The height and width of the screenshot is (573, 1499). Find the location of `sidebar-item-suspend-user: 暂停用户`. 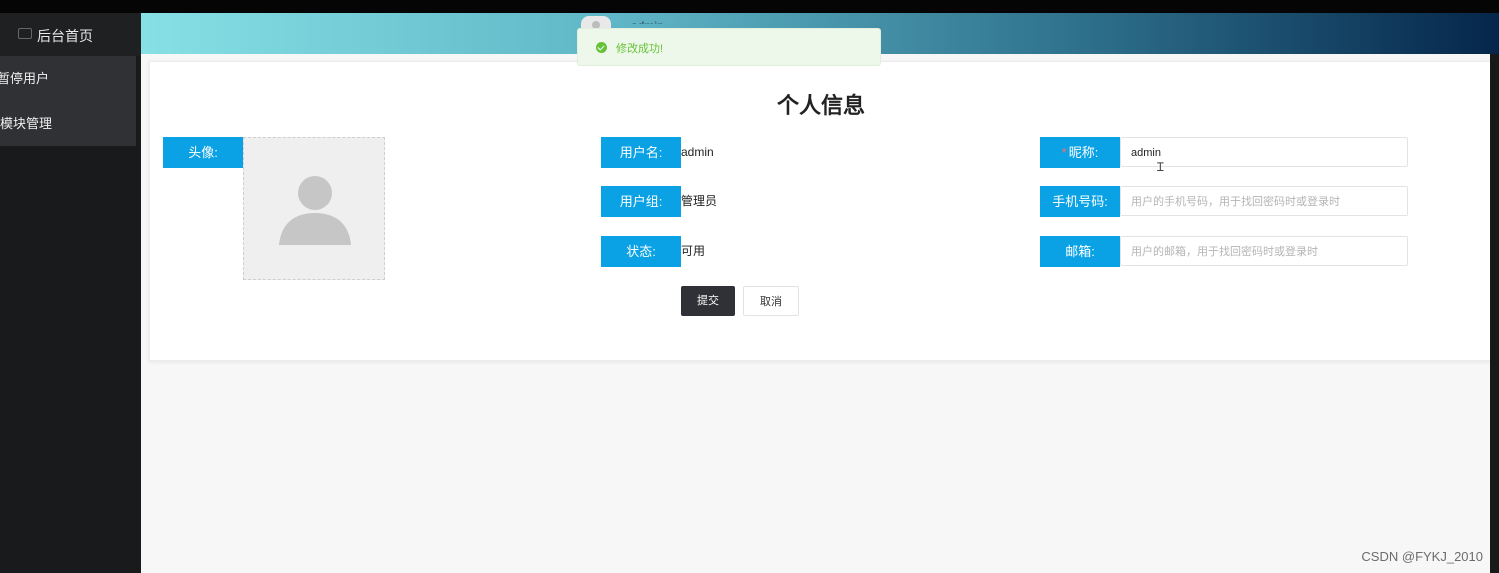

sidebar-item-suspend-user: 暂停用户 is located at coordinates (68, 78).